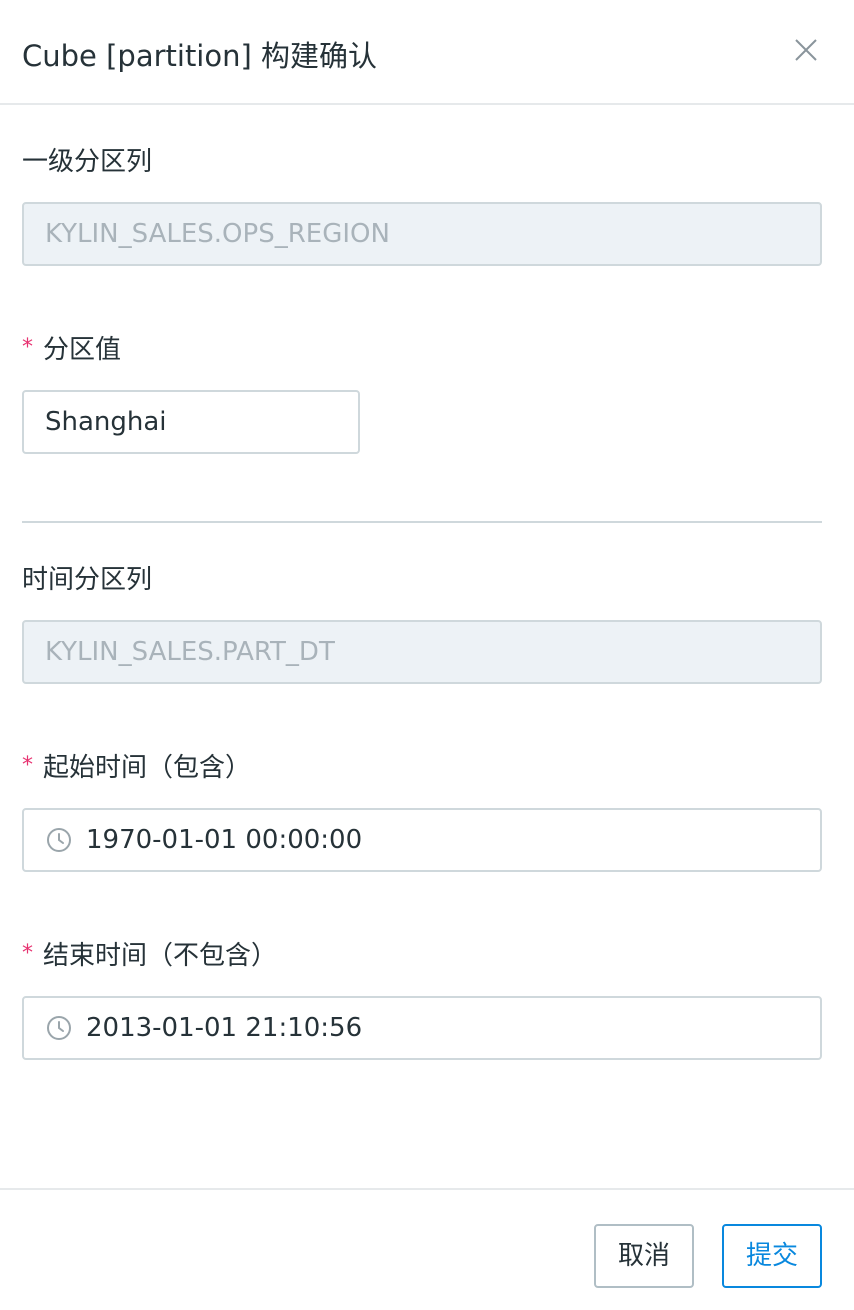 This screenshot has height=1310, width=854. I want to click on primary-partition-label-text: 一级分区列, so click(87, 162).